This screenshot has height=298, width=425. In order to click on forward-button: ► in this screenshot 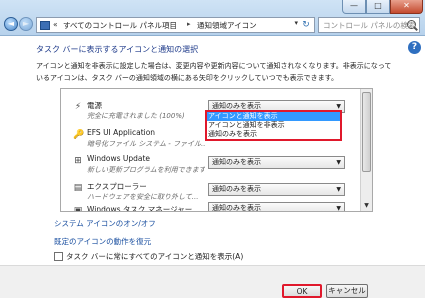, I will do `click(26, 24)`.